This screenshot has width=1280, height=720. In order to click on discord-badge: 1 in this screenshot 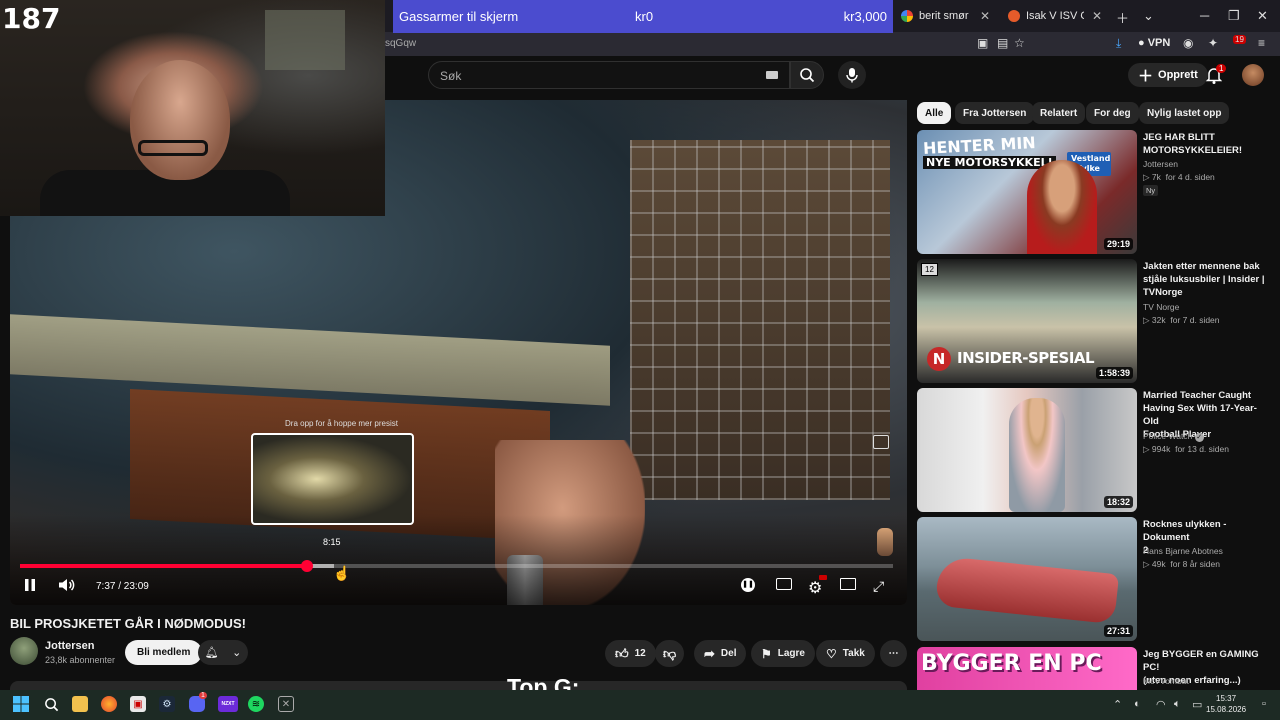, I will do `click(203, 695)`.